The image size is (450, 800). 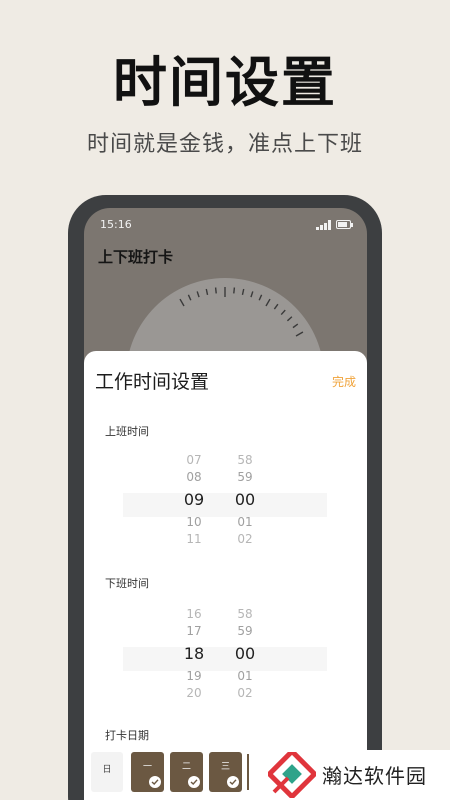 What do you see at coordinates (127, 735) in the screenshot?
I see `days-label: 打卡日期` at bounding box center [127, 735].